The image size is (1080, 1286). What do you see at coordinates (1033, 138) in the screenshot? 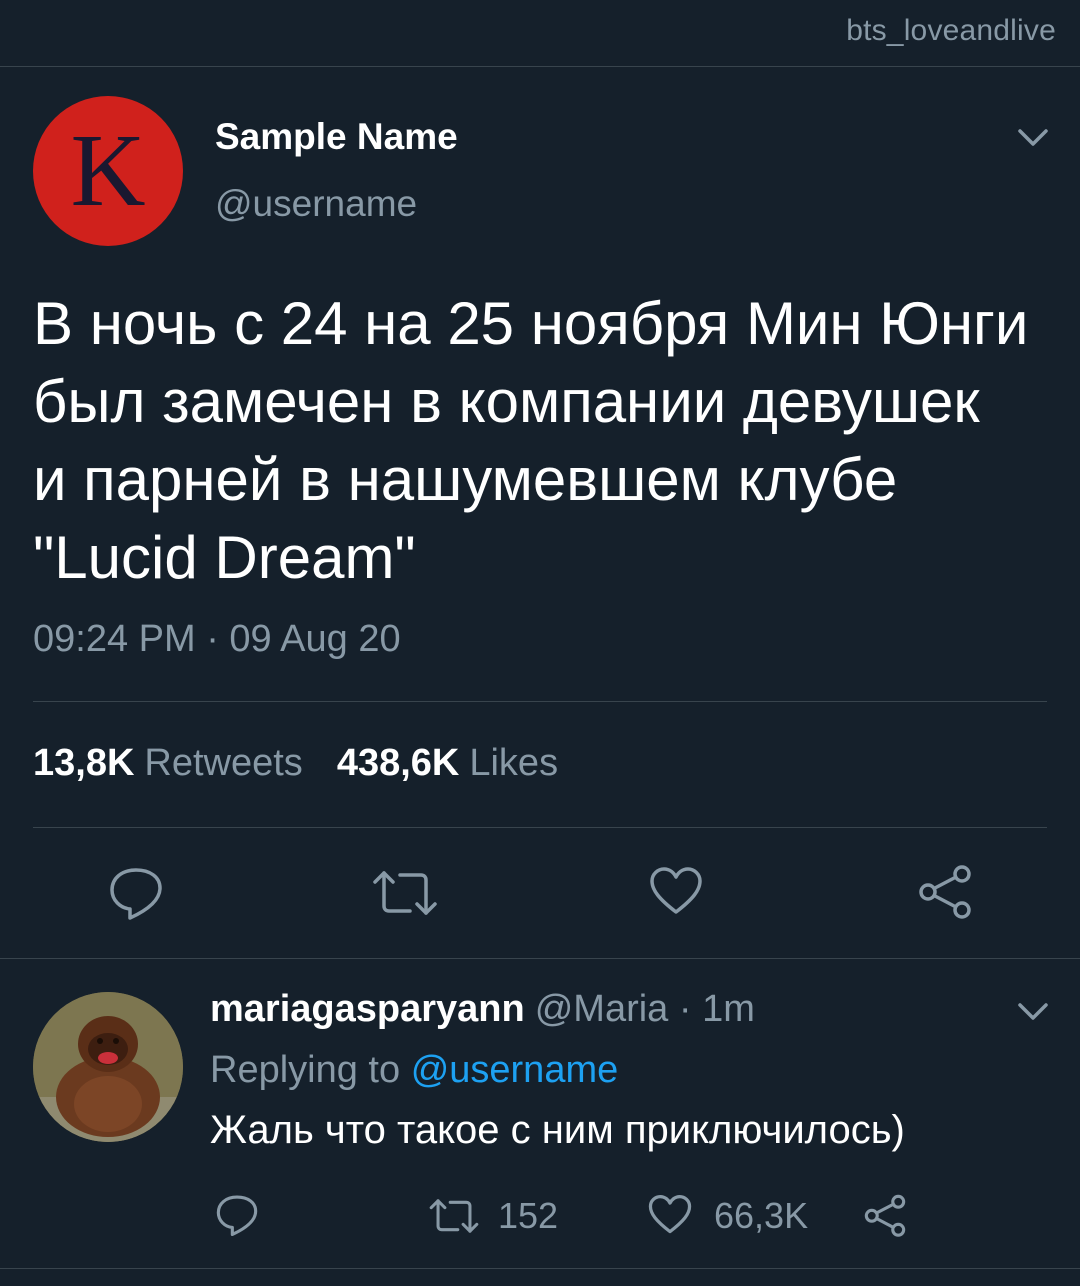
I see `chevron-down-icon` at bounding box center [1033, 138].